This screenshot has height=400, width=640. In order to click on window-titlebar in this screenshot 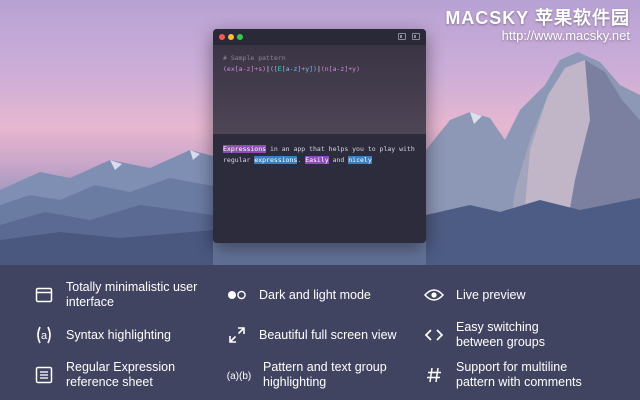, I will do `click(319, 37)`.